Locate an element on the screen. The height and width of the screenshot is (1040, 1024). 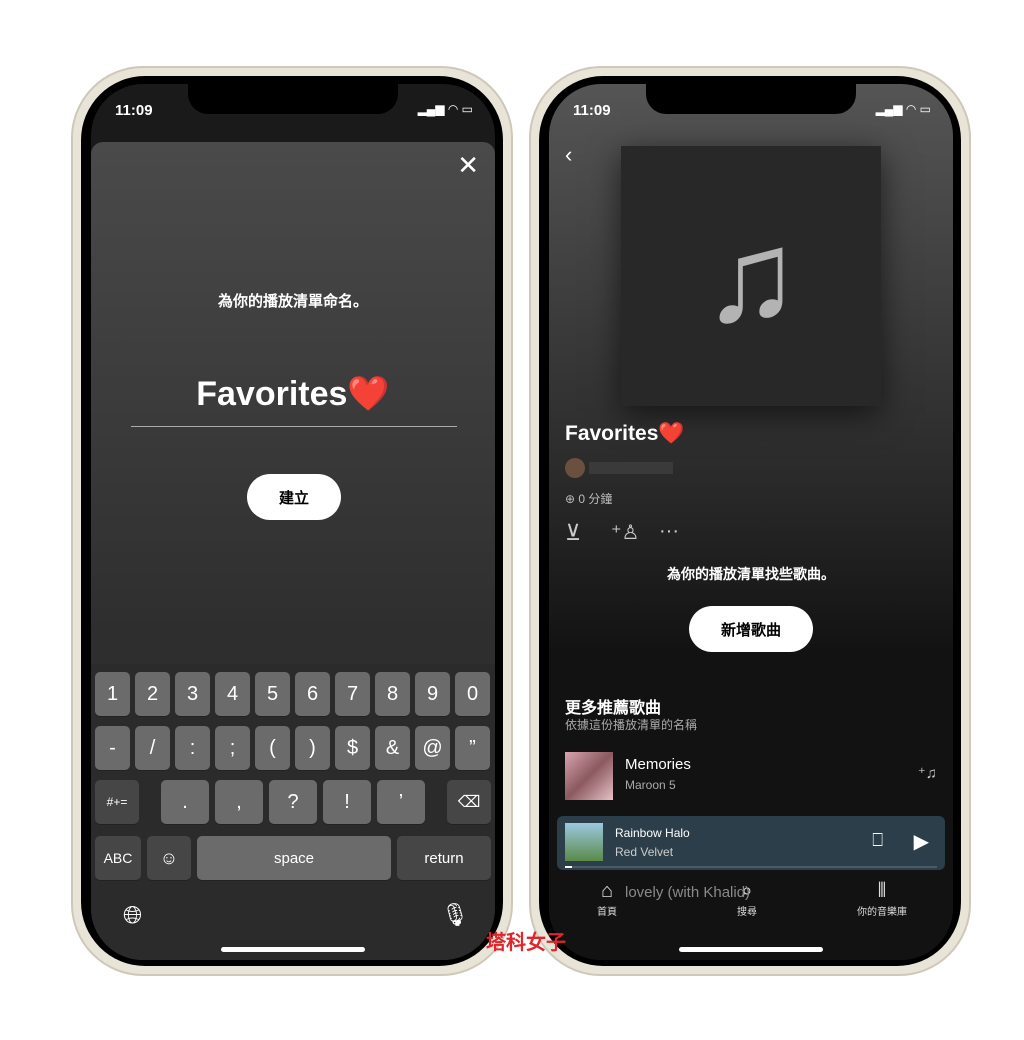
track-title: lovely (with Khalid) is located at coordinates (687, 892).